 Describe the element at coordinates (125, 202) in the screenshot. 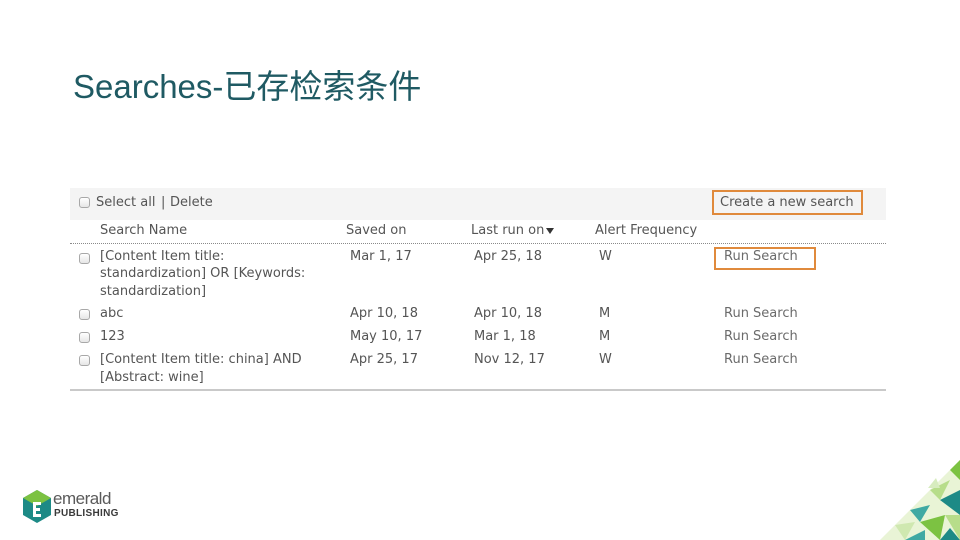

I see `select-all-link: Select all` at that location.